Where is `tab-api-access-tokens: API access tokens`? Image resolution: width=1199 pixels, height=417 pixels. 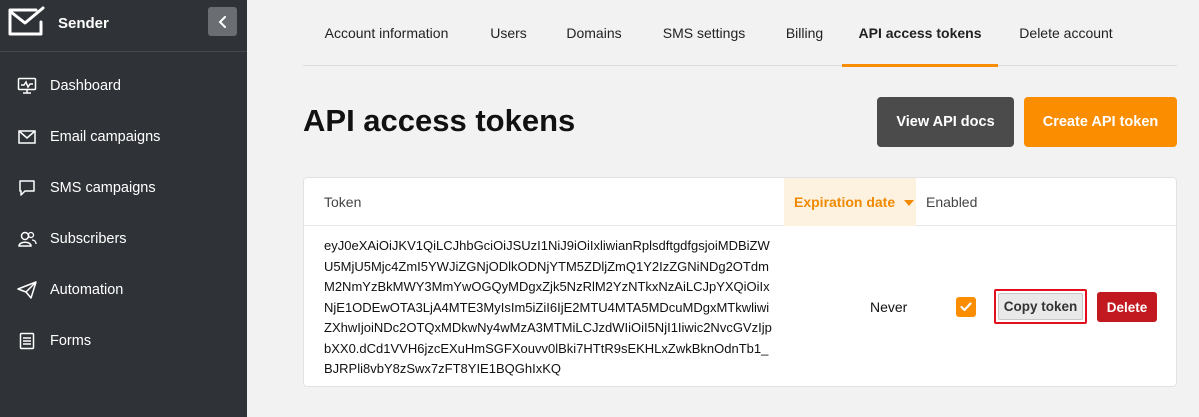 tab-api-access-tokens: API access tokens is located at coordinates (920, 33).